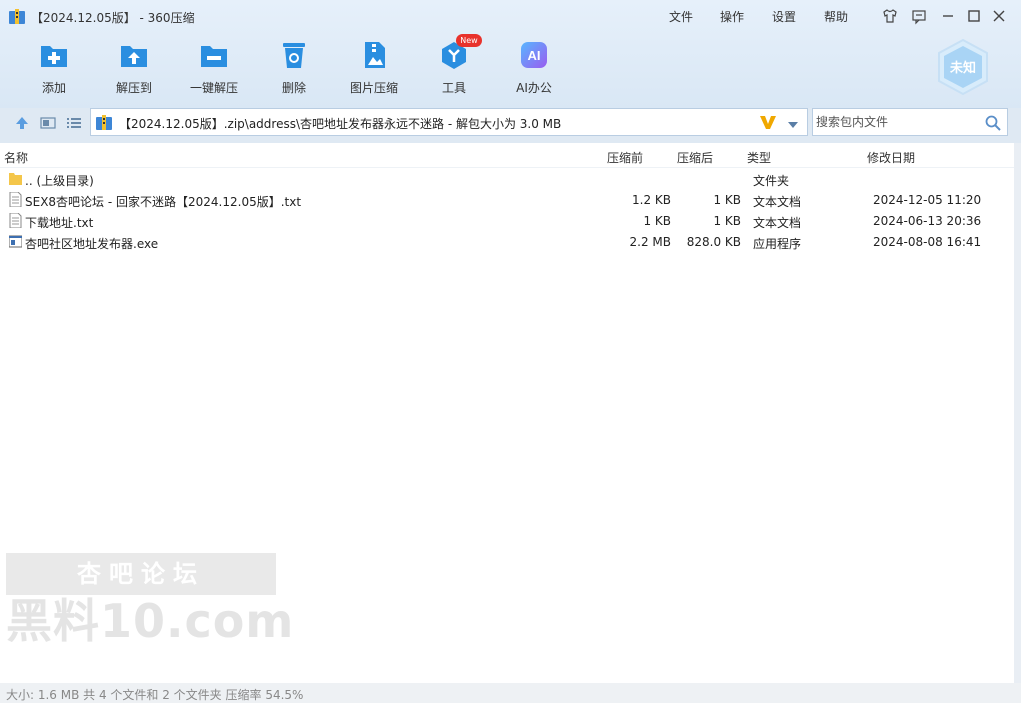 The width and height of the screenshot is (1021, 703). What do you see at coordinates (374, 55) in the screenshot?
I see `image-compress-icon` at bounding box center [374, 55].